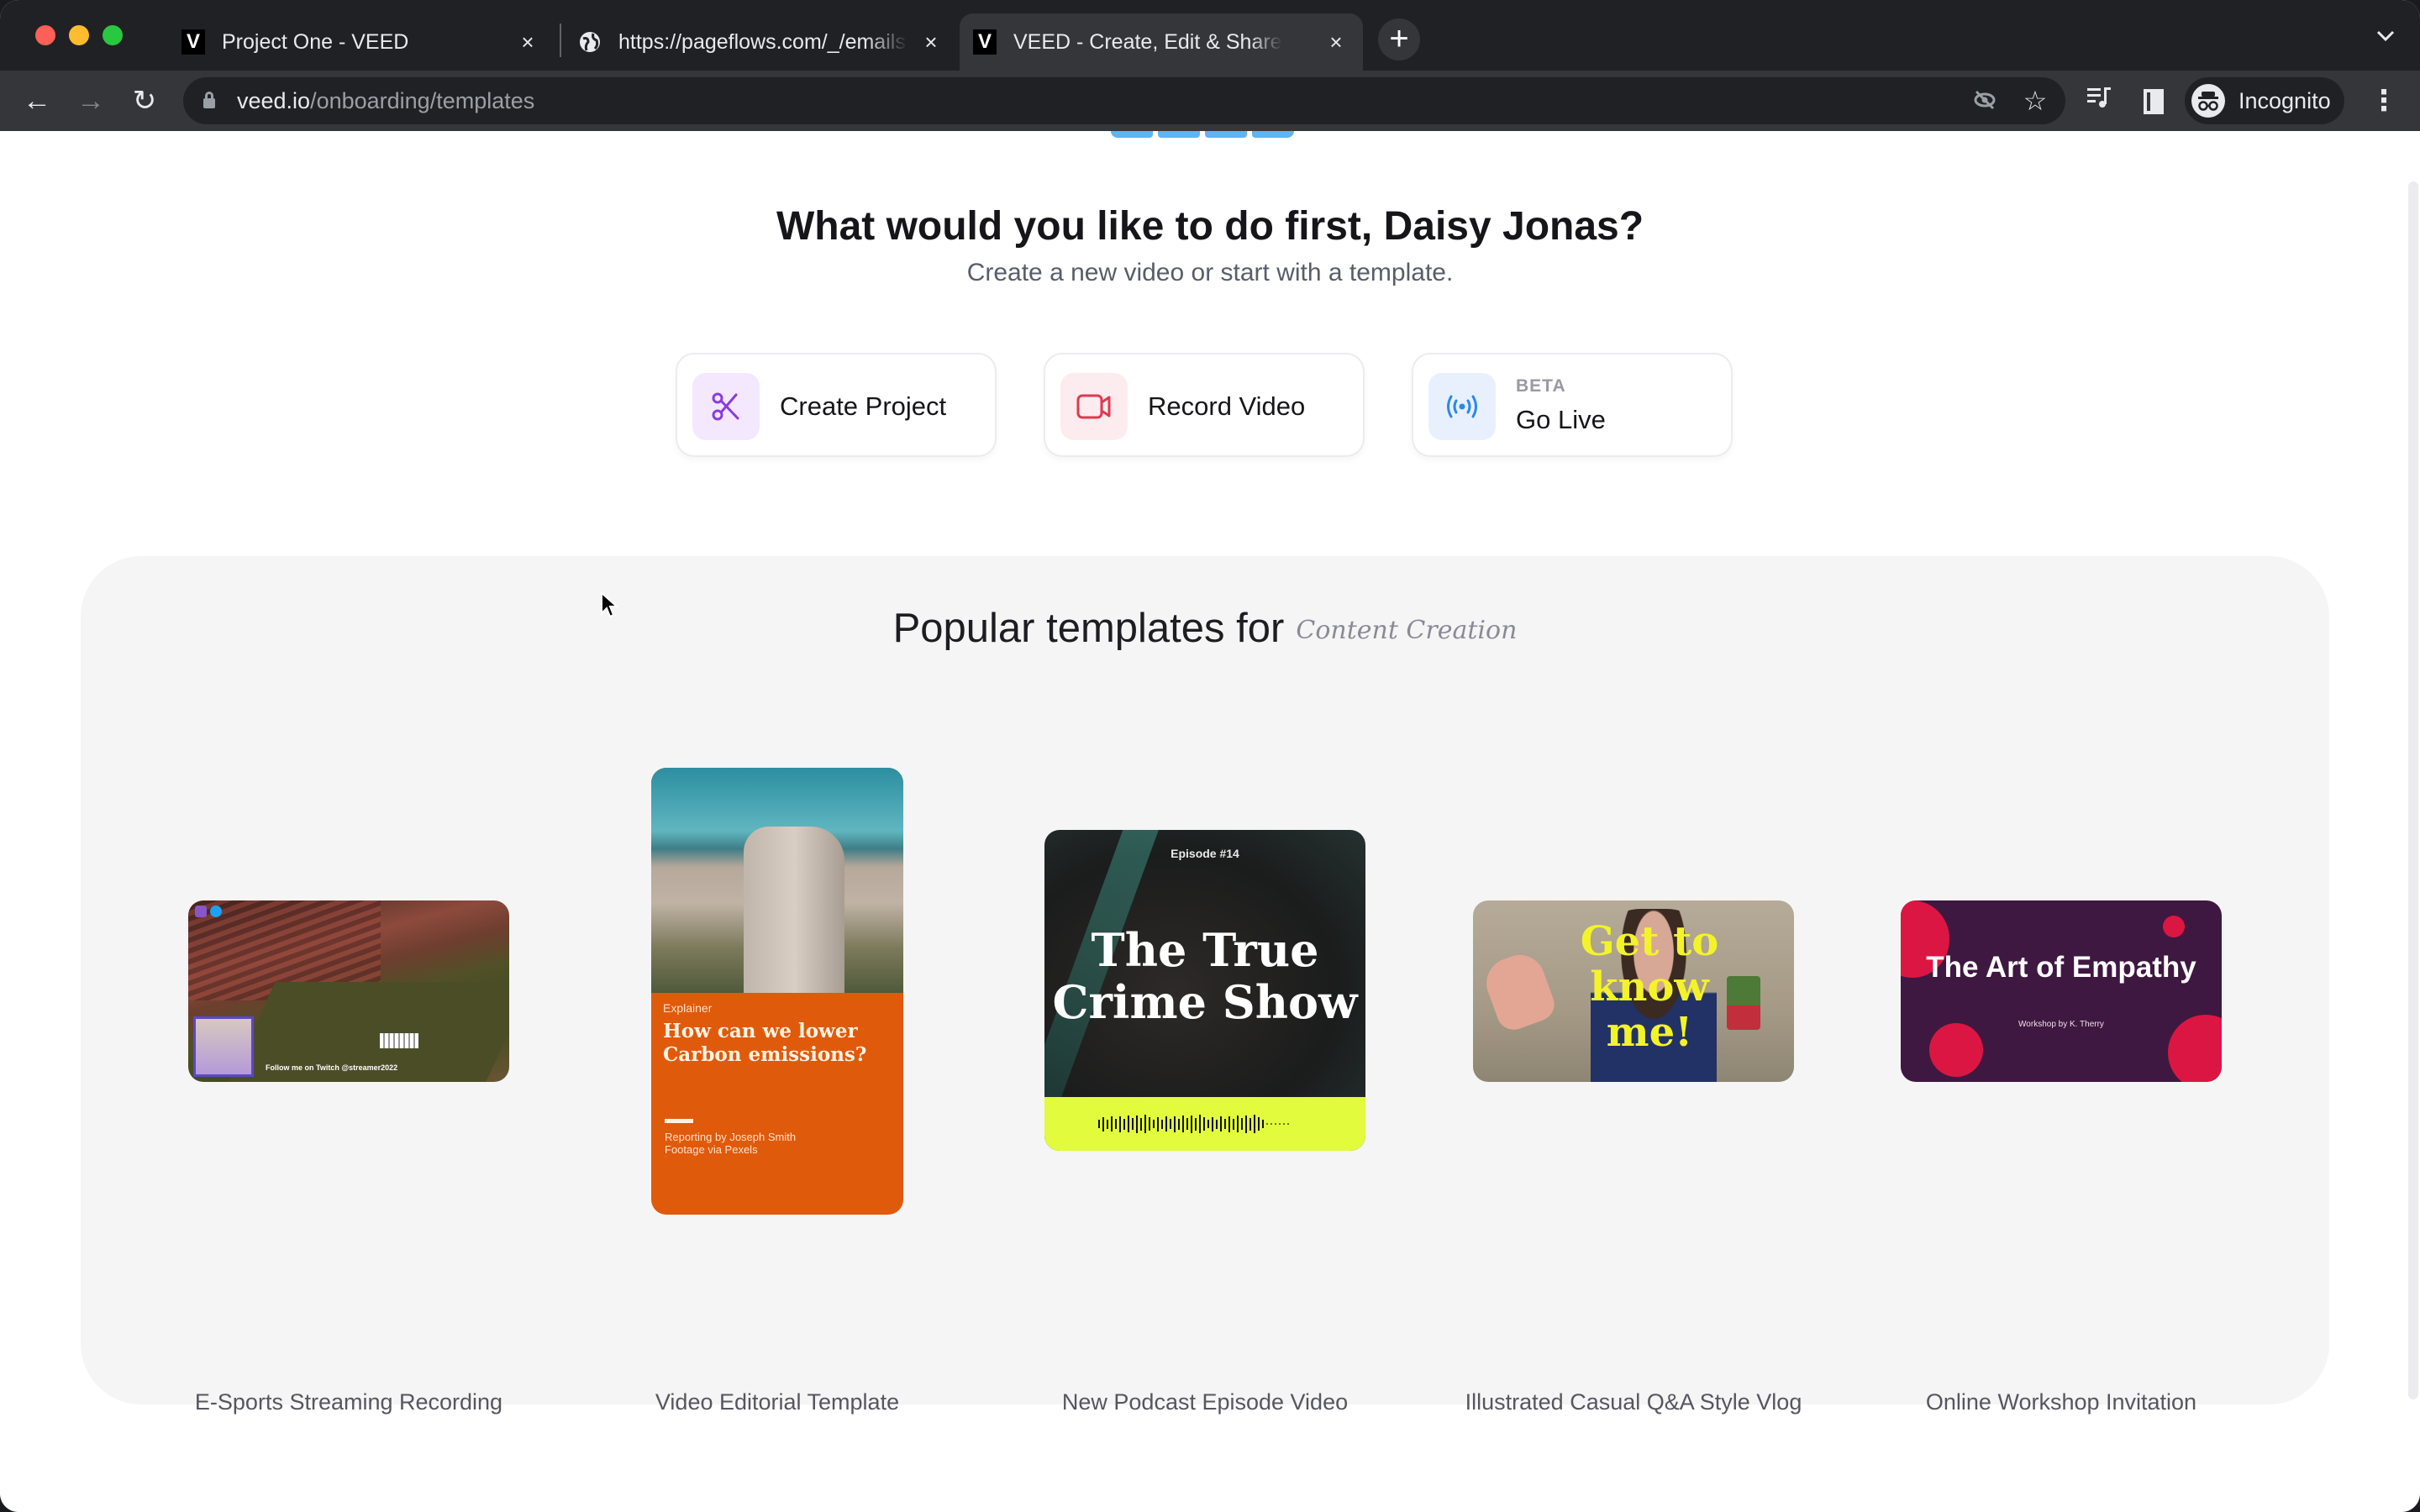 This screenshot has width=2420, height=1512. Describe the element at coordinates (385, 101) in the screenshot. I see `url-text: veed.io/onboarding/templates` at that location.